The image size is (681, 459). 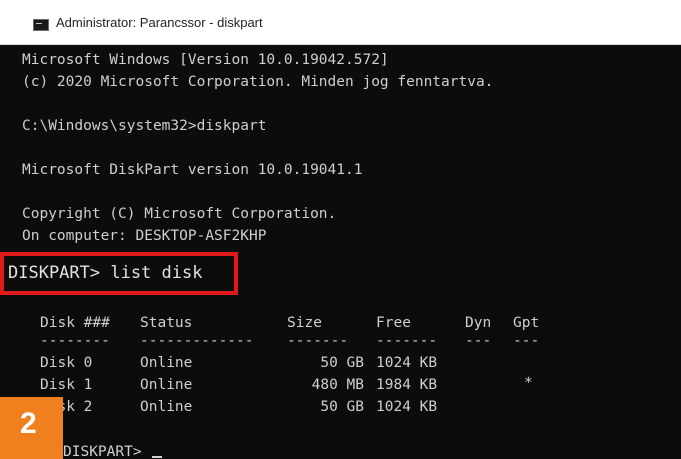 What do you see at coordinates (166, 323) in the screenshot?
I see `table-header-status: Status` at bounding box center [166, 323].